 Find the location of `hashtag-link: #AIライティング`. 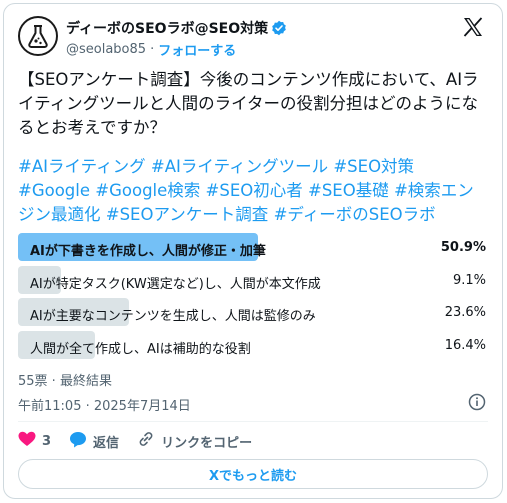

hashtag-link: #AIライティング is located at coordinates (82, 166).